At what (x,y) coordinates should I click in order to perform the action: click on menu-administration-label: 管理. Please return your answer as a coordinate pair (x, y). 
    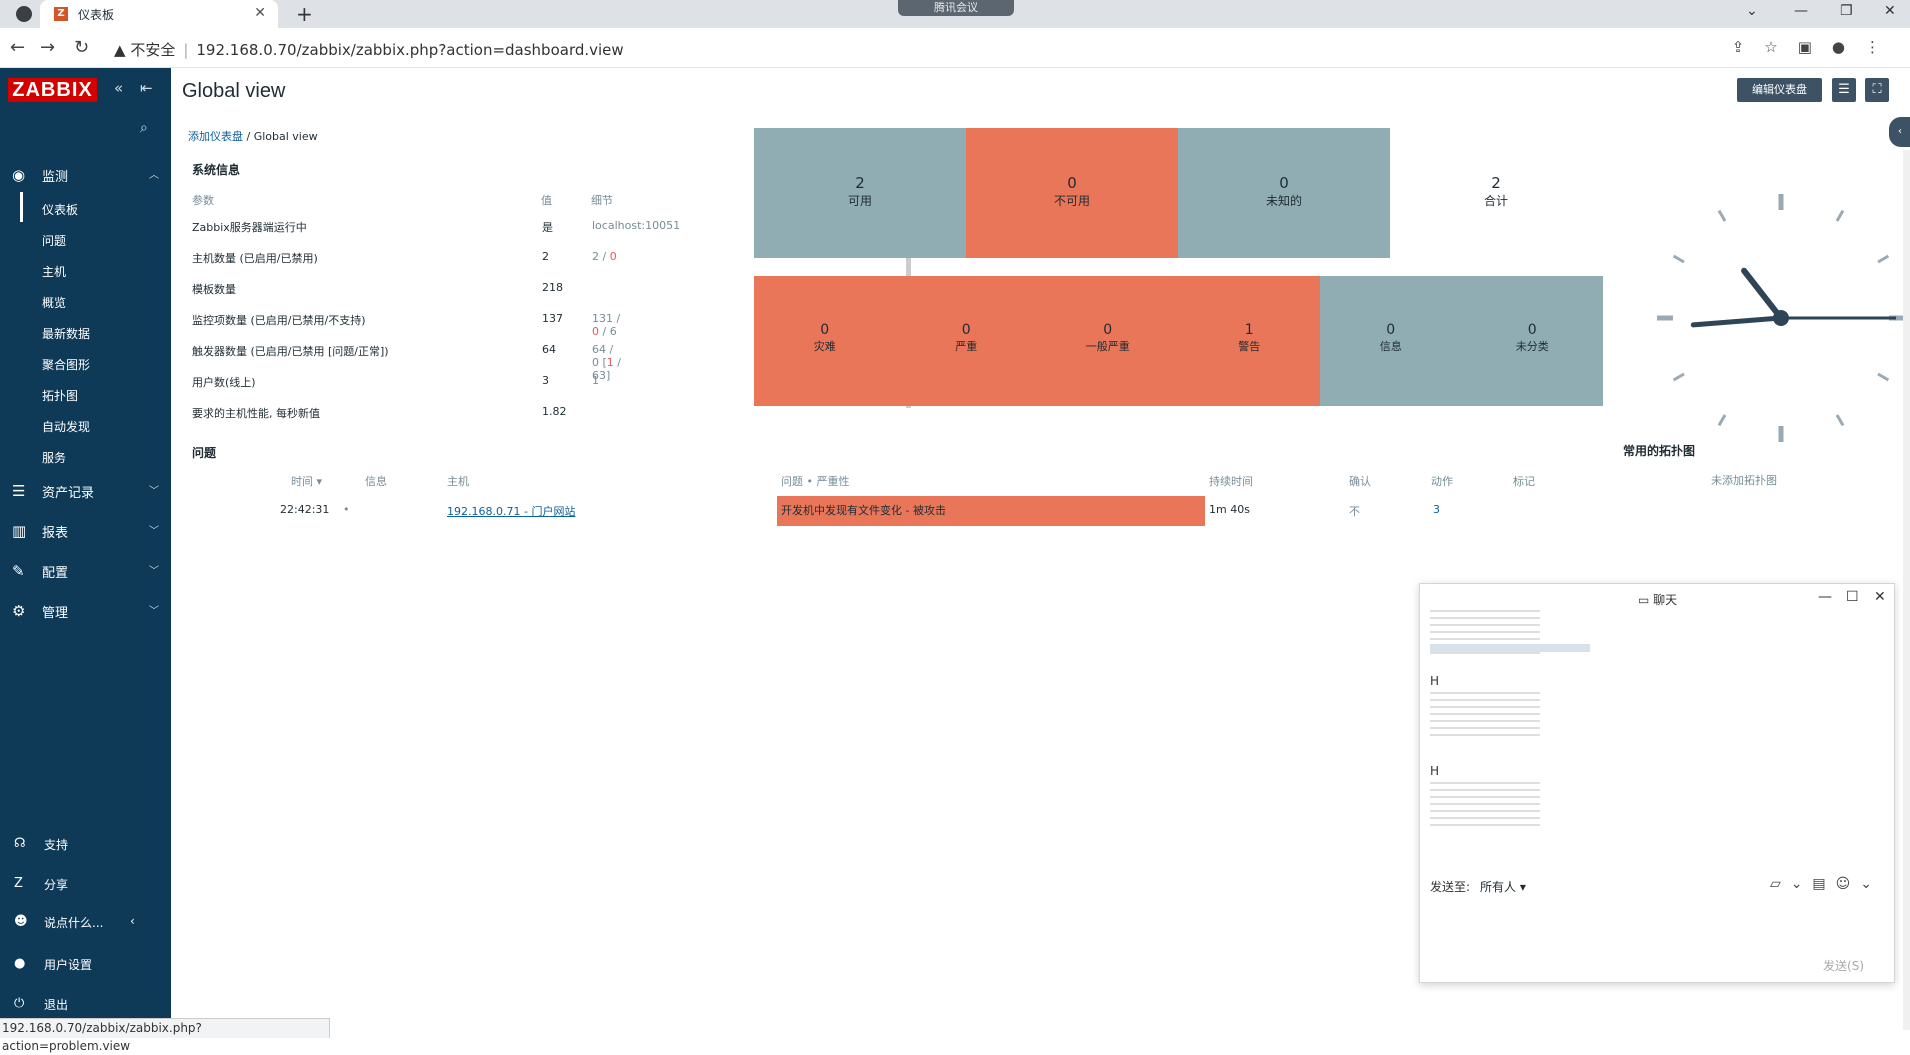
    Looking at the image, I should click on (55, 613).